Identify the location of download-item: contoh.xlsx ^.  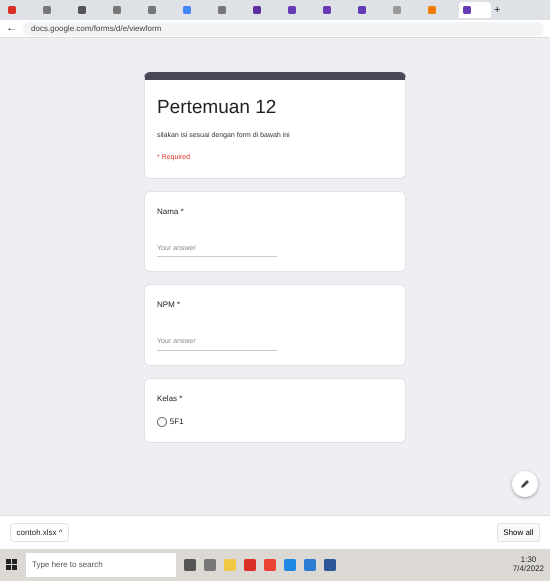
(39, 532).